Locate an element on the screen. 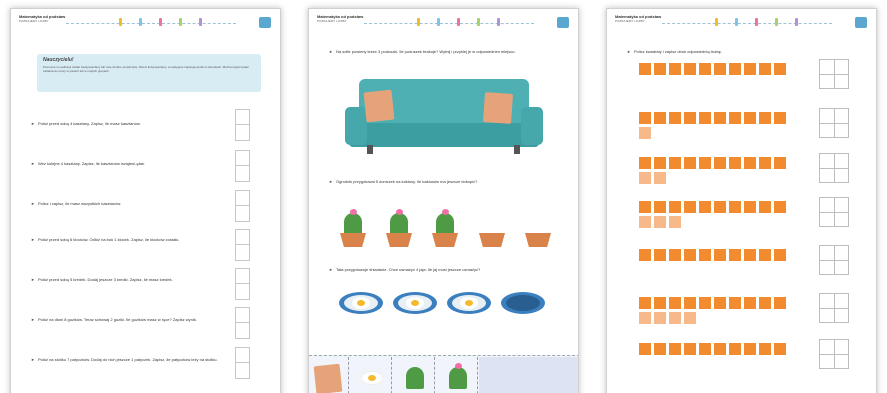  sofa-leg is located at coordinates (370, 149).